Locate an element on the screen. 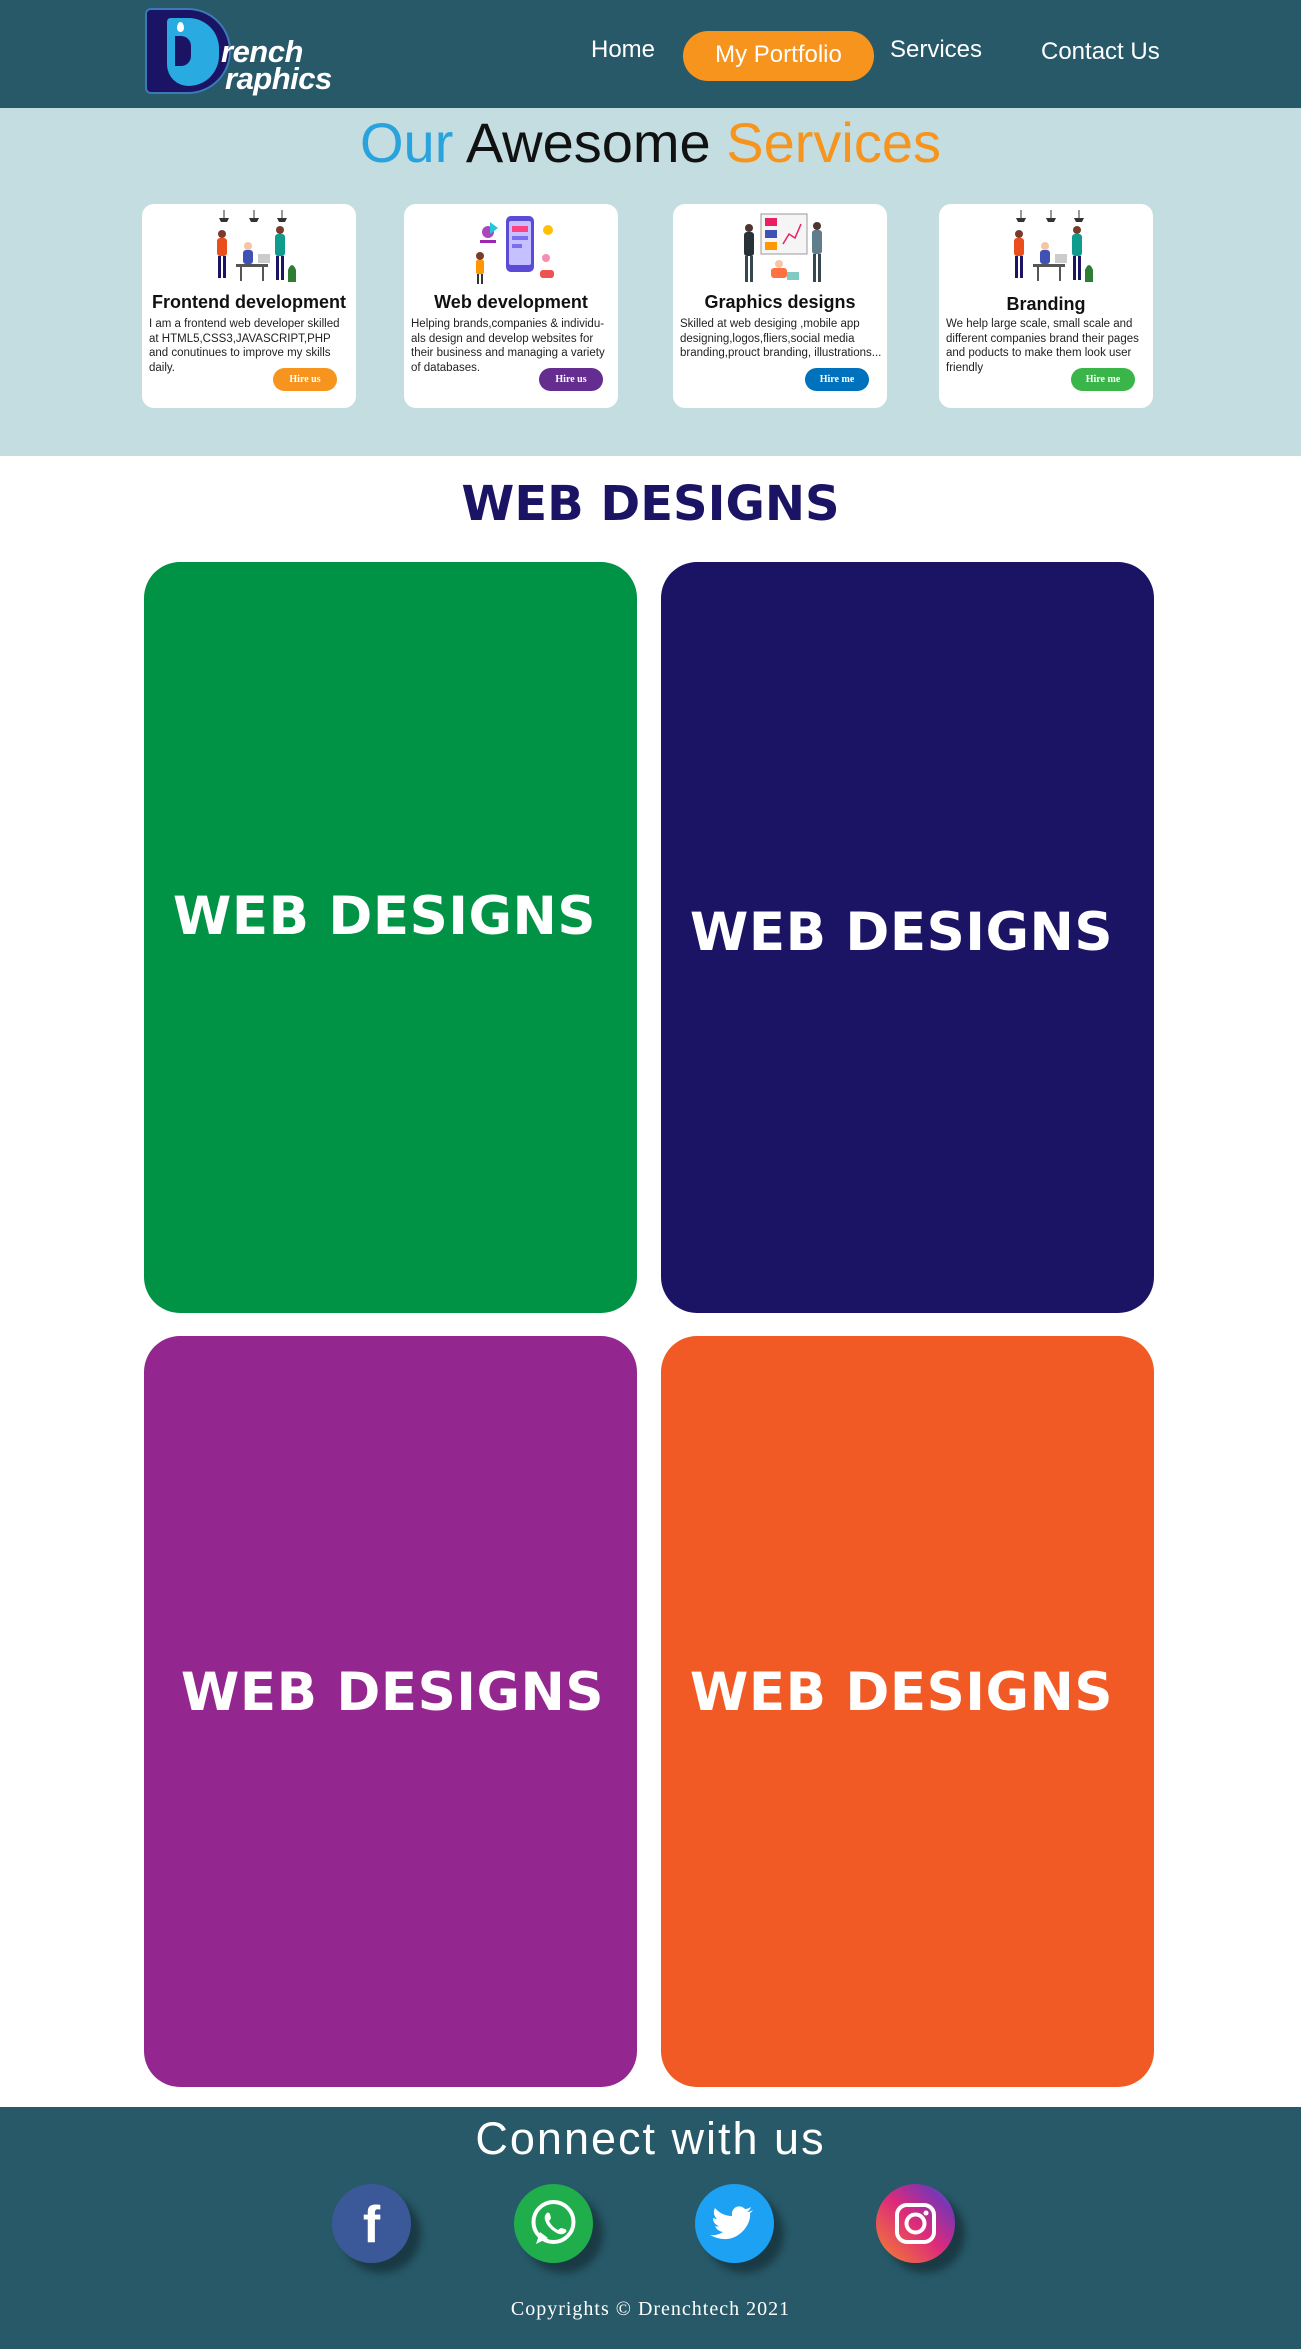 The image size is (1301, 2349). services-title: Our Awesome Services is located at coordinates (650, 142).